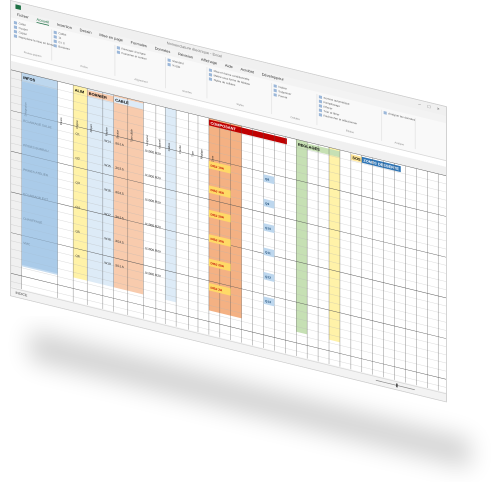 Image resolution: width=500 pixels, height=500 pixels. I want to click on column-header-label: Repère, so click(106, 131).